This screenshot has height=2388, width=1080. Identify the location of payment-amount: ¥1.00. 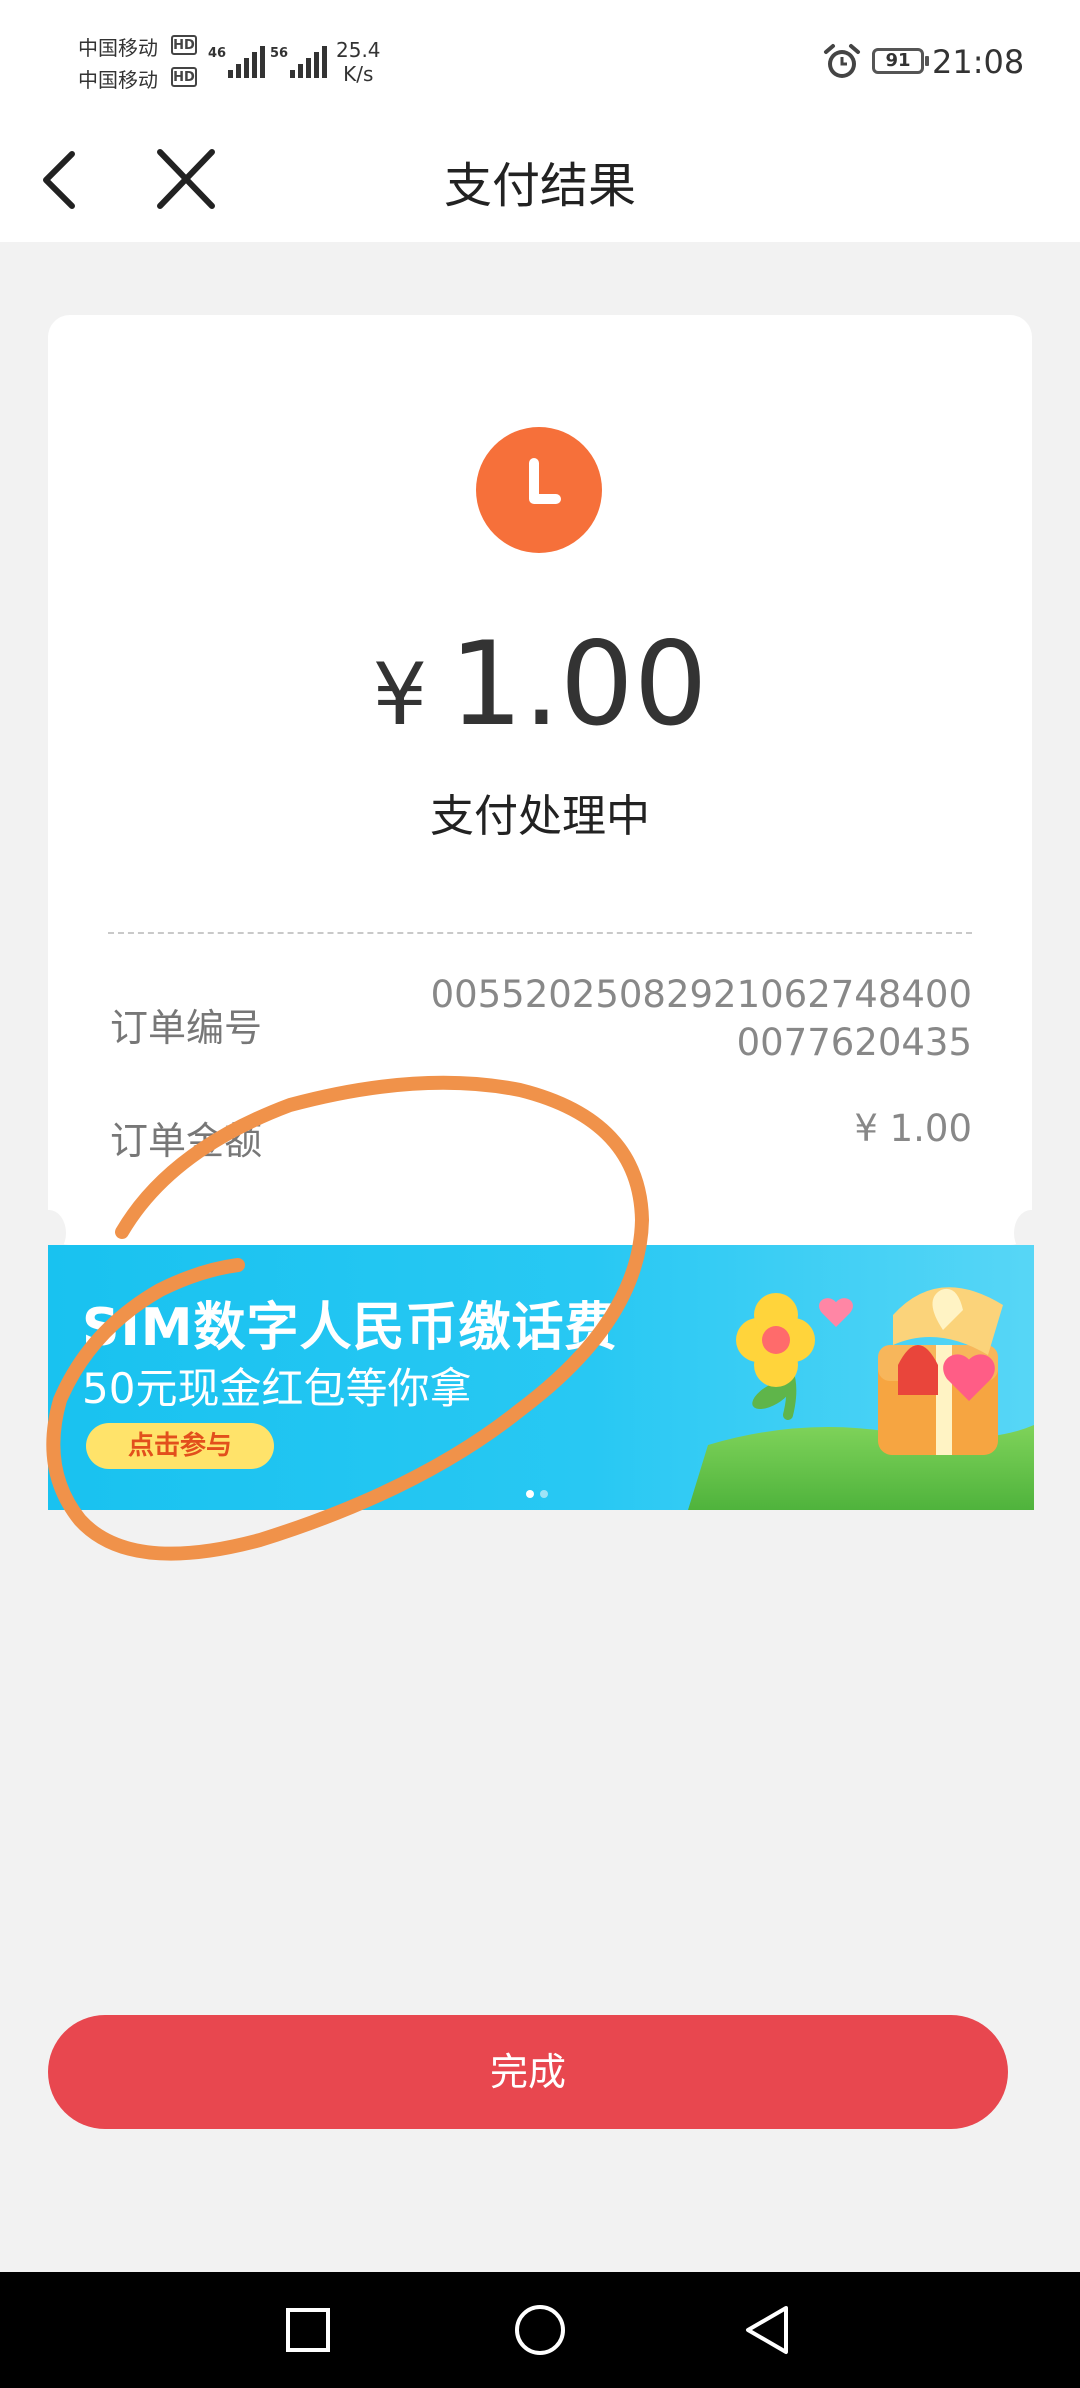
(540, 690).